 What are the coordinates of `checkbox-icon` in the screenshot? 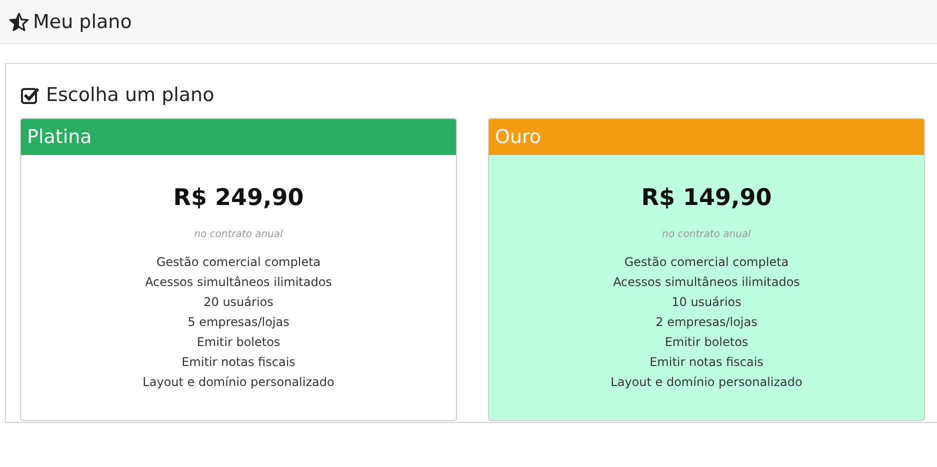 It's located at (30, 95).